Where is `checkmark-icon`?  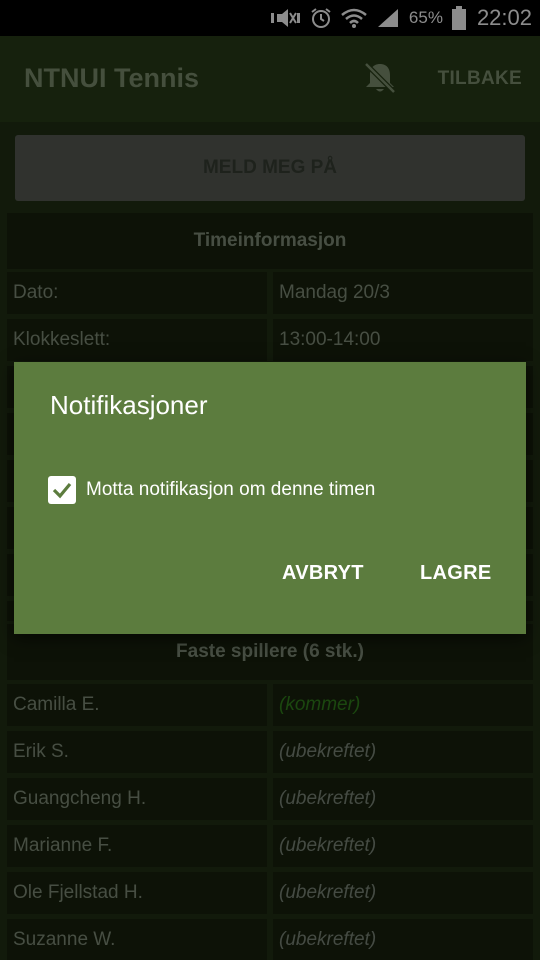 checkmark-icon is located at coordinates (62, 490).